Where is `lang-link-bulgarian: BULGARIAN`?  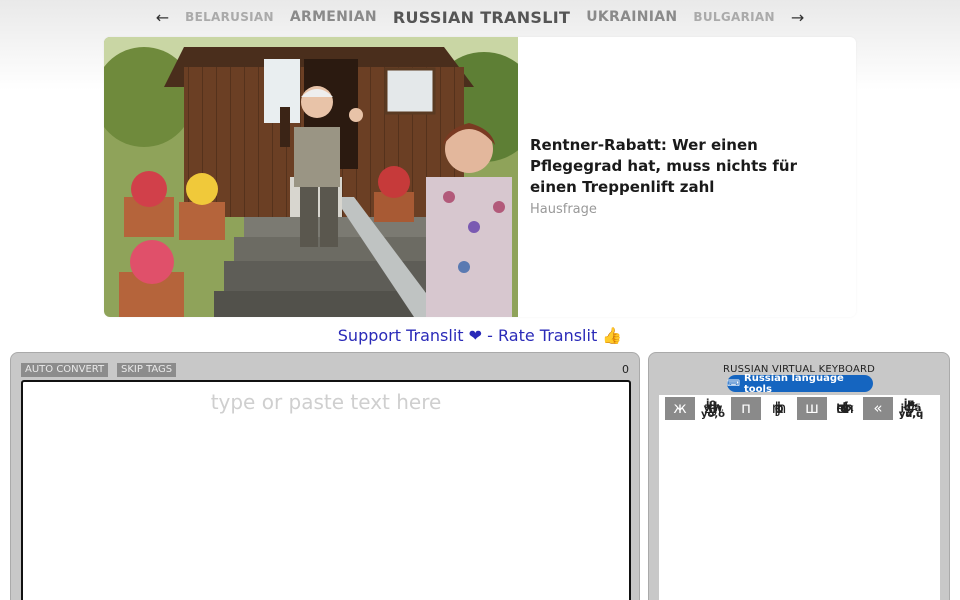
lang-link-bulgarian: BULGARIAN is located at coordinates (733, 17).